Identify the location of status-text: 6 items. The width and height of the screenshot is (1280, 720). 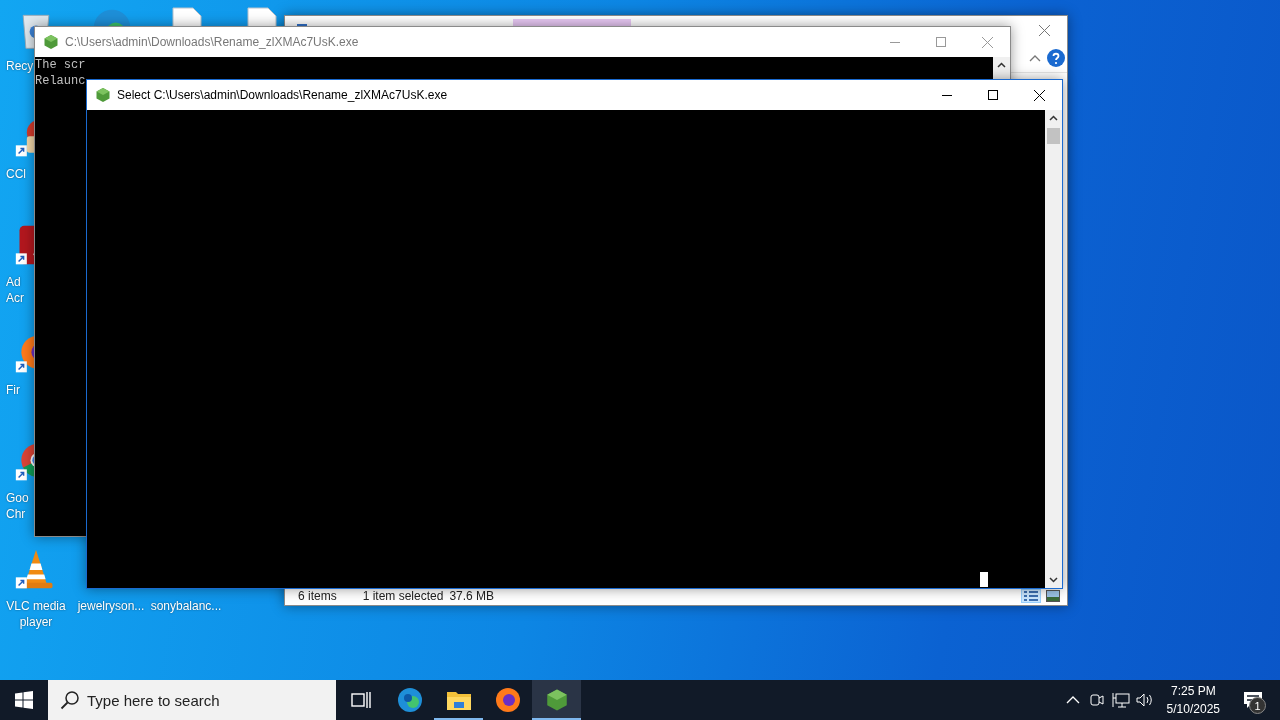
(317, 596).